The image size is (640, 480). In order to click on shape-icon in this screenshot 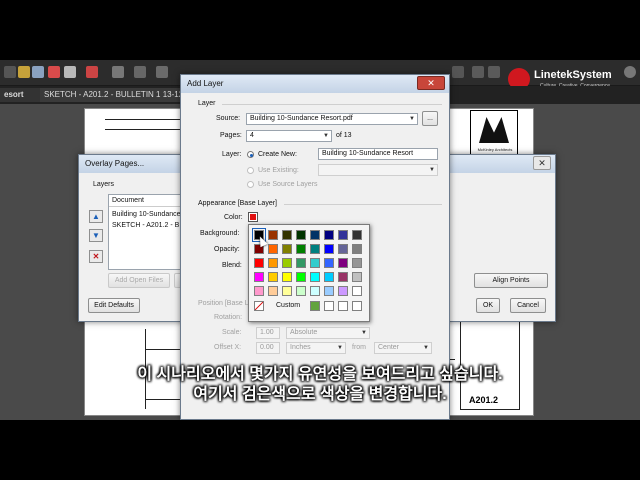, I will do `click(140, 72)`.